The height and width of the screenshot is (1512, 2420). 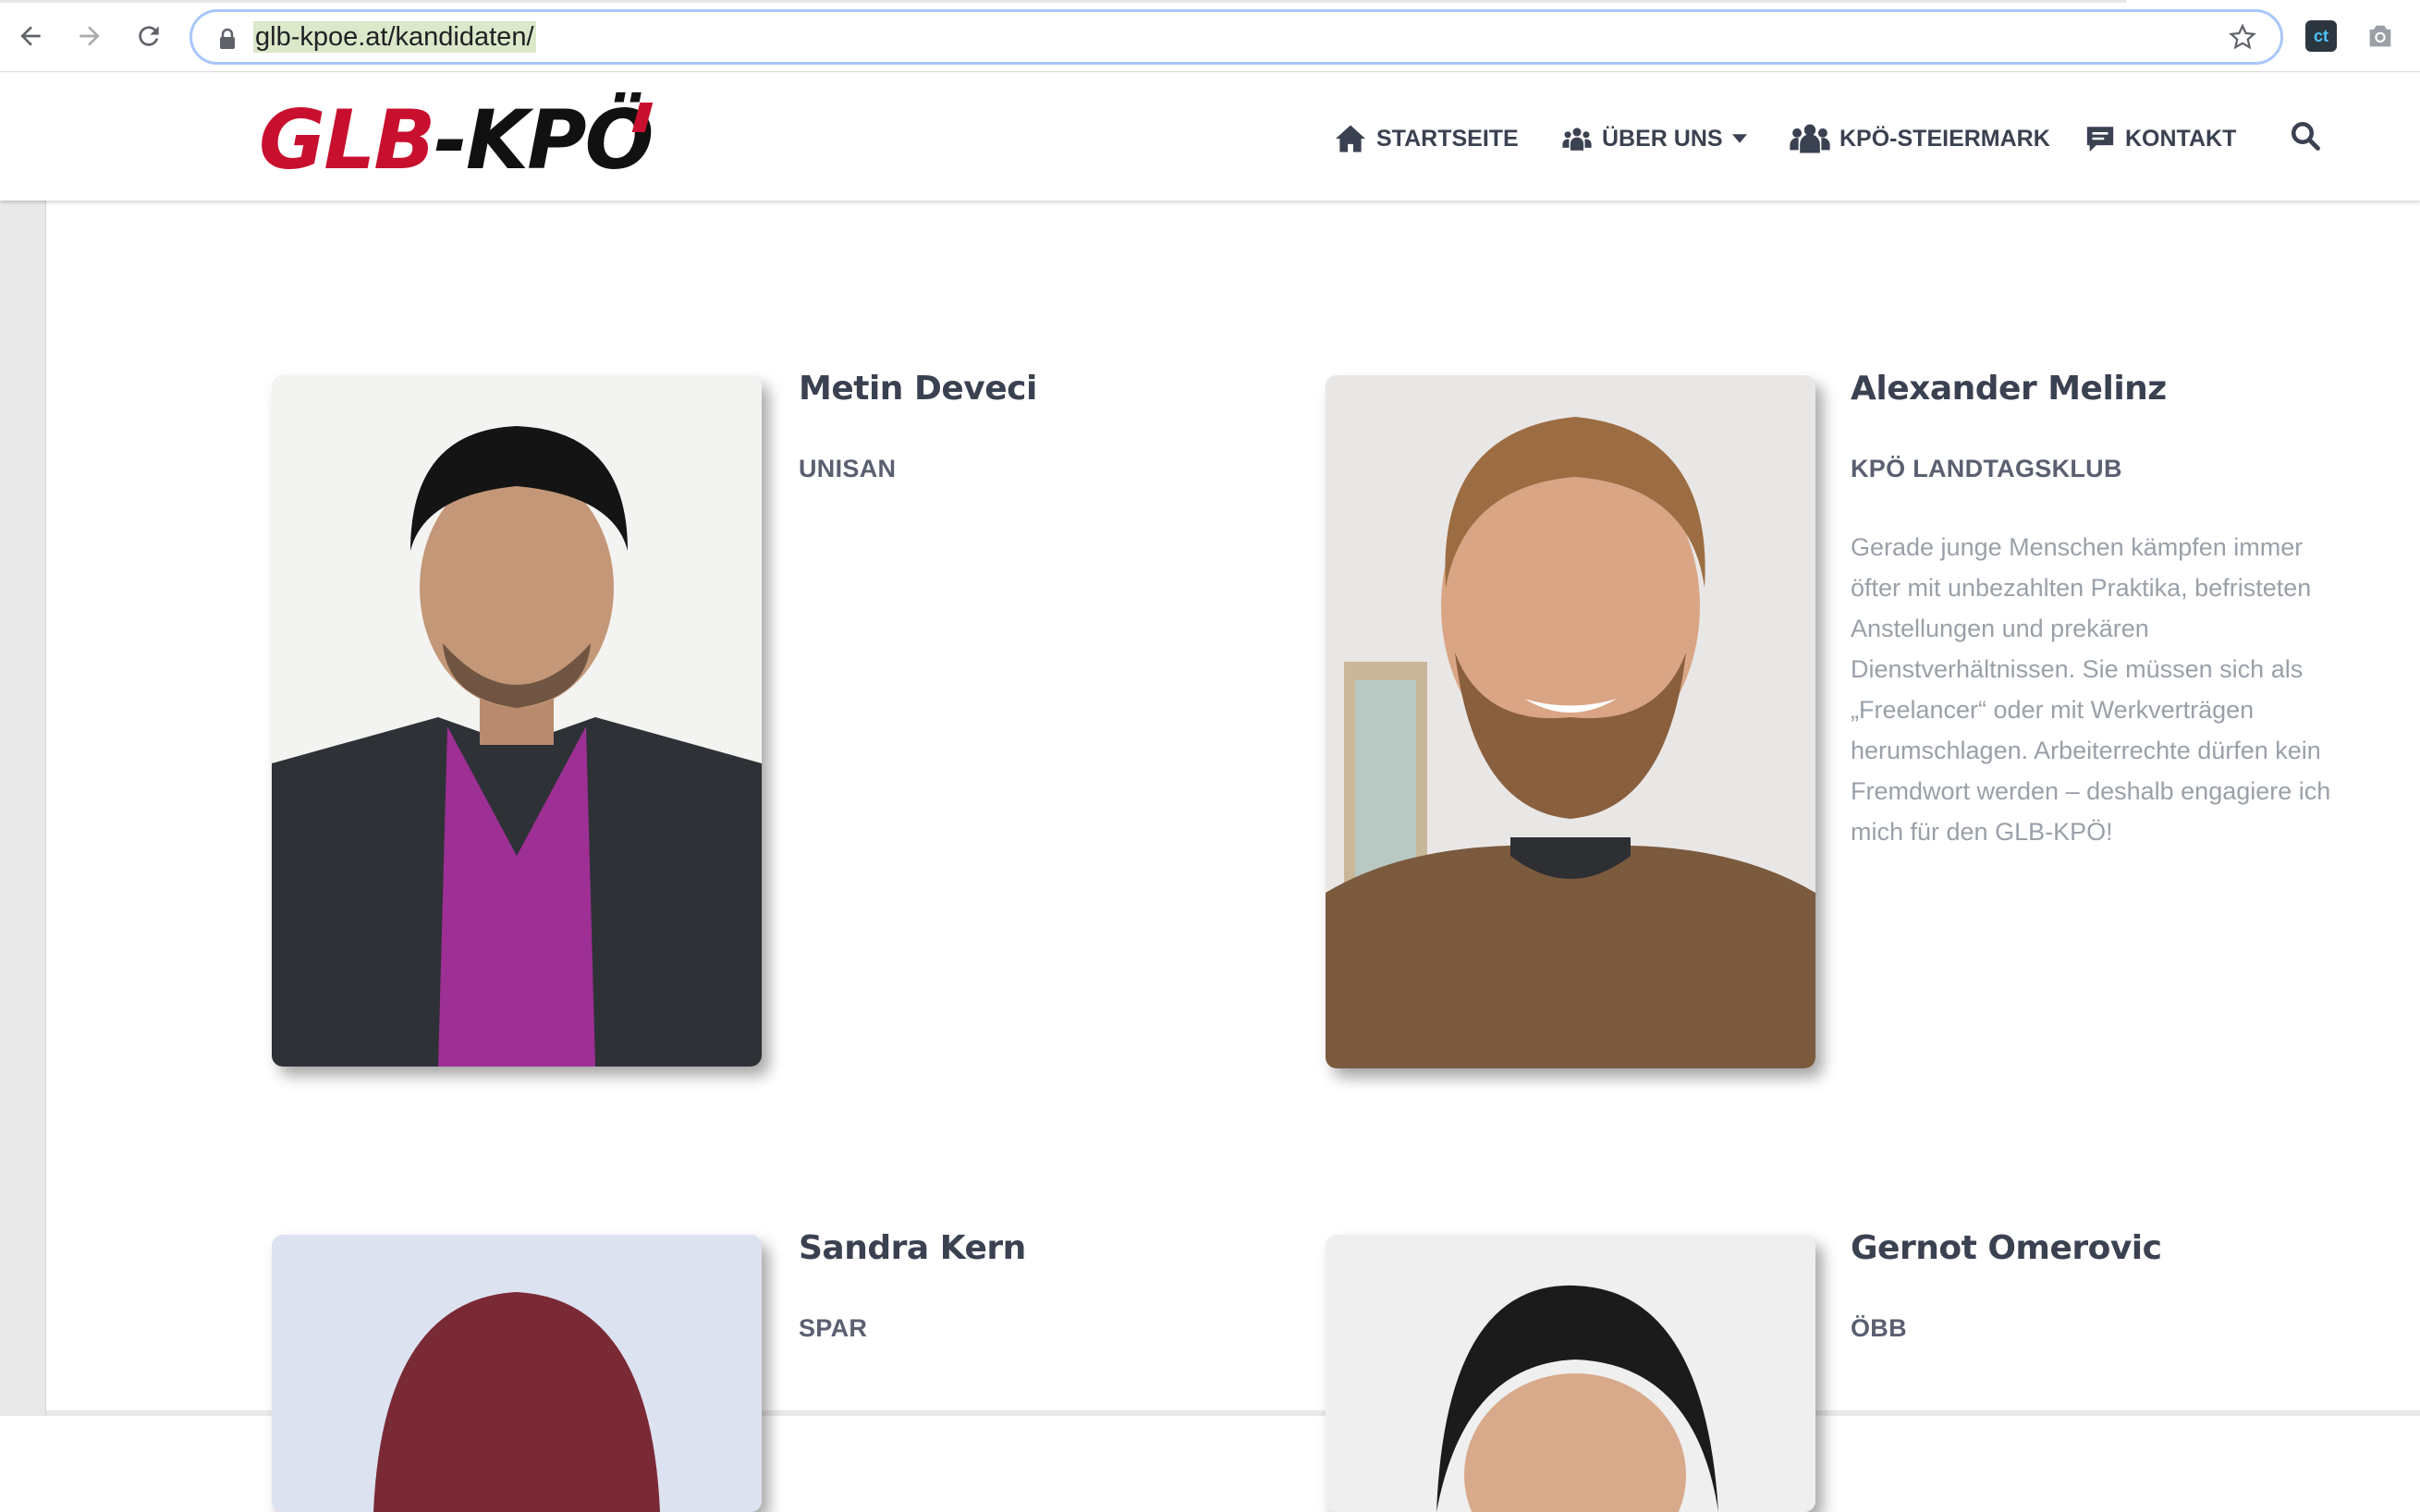 What do you see at coordinates (2305, 136) in the screenshot?
I see `search-icon` at bounding box center [2305, 136].